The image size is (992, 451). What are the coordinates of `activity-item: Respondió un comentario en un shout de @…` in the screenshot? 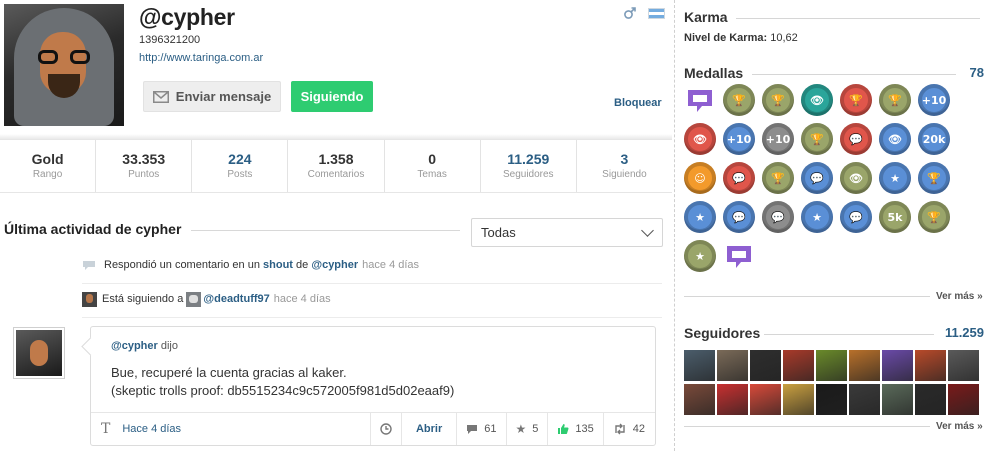 It's located at (372, 270).